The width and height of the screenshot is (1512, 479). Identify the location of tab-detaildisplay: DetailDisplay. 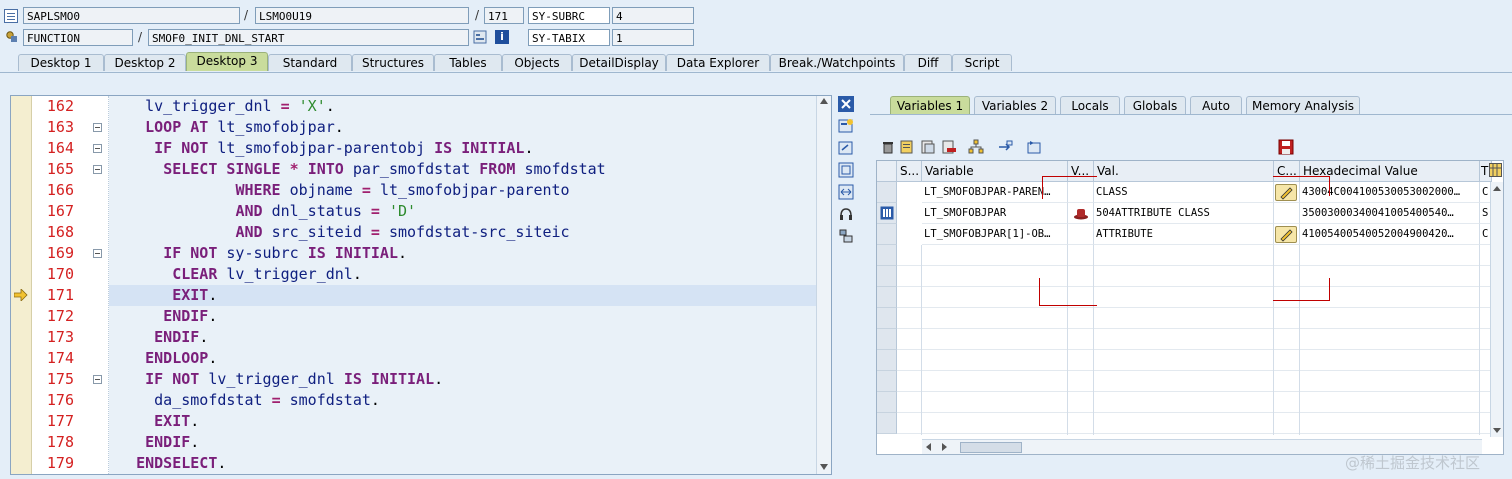
(619, 62).